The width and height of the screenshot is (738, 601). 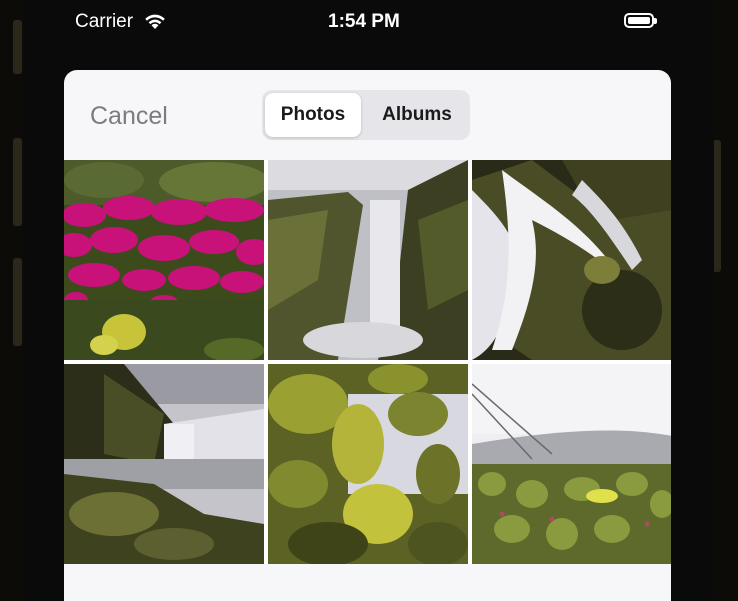 What do you see at coordinates (17, 182) in the screenshot?
I see `volume-up-button` at bounding box center [17, 182].